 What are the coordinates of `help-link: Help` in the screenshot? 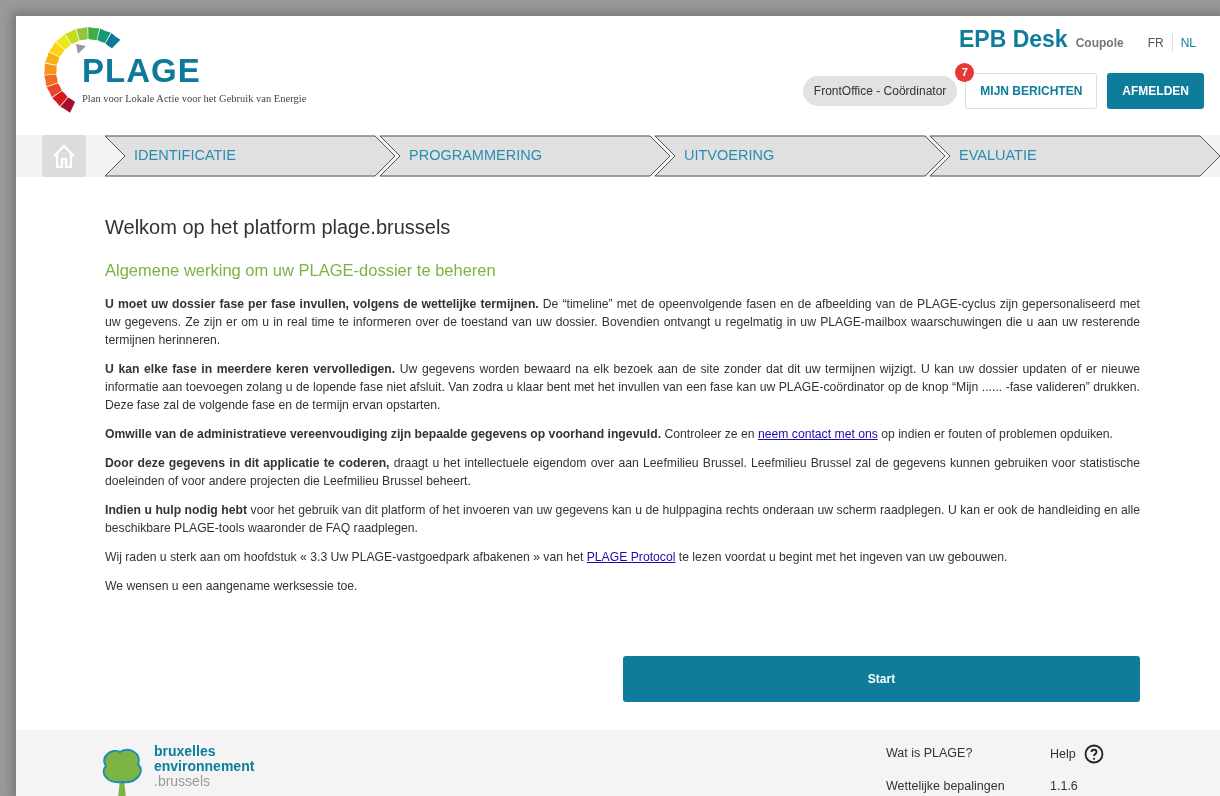 It's located at (1063, 754).